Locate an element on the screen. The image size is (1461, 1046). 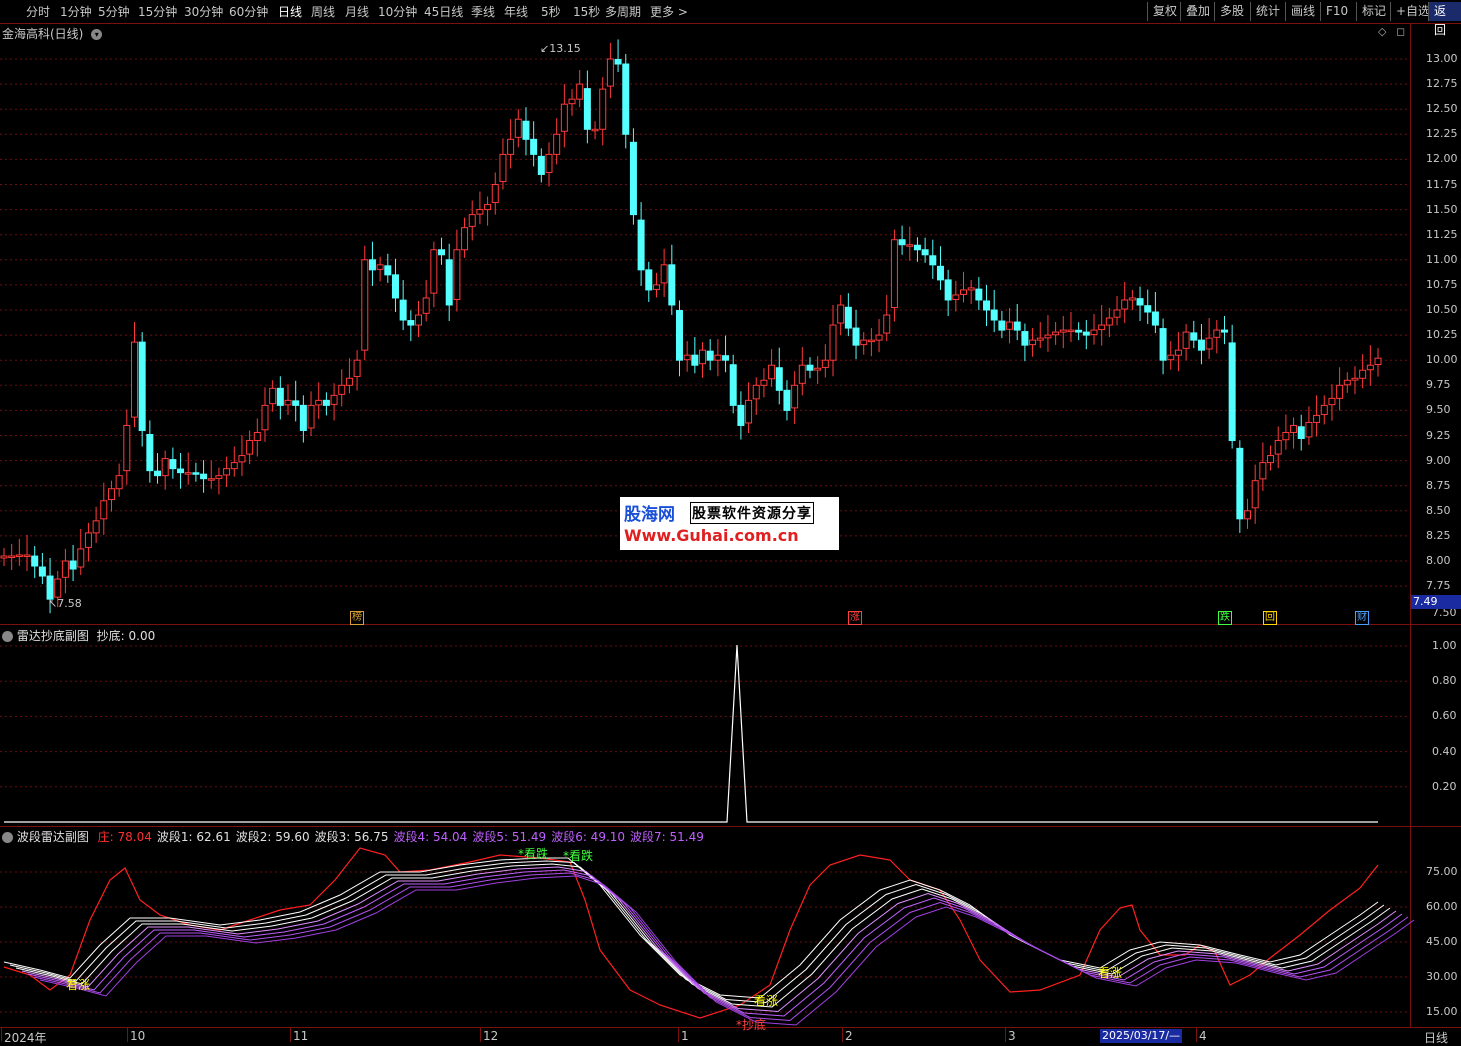
price-tick-label: 11.00 is located at coordinates (1442, 259).